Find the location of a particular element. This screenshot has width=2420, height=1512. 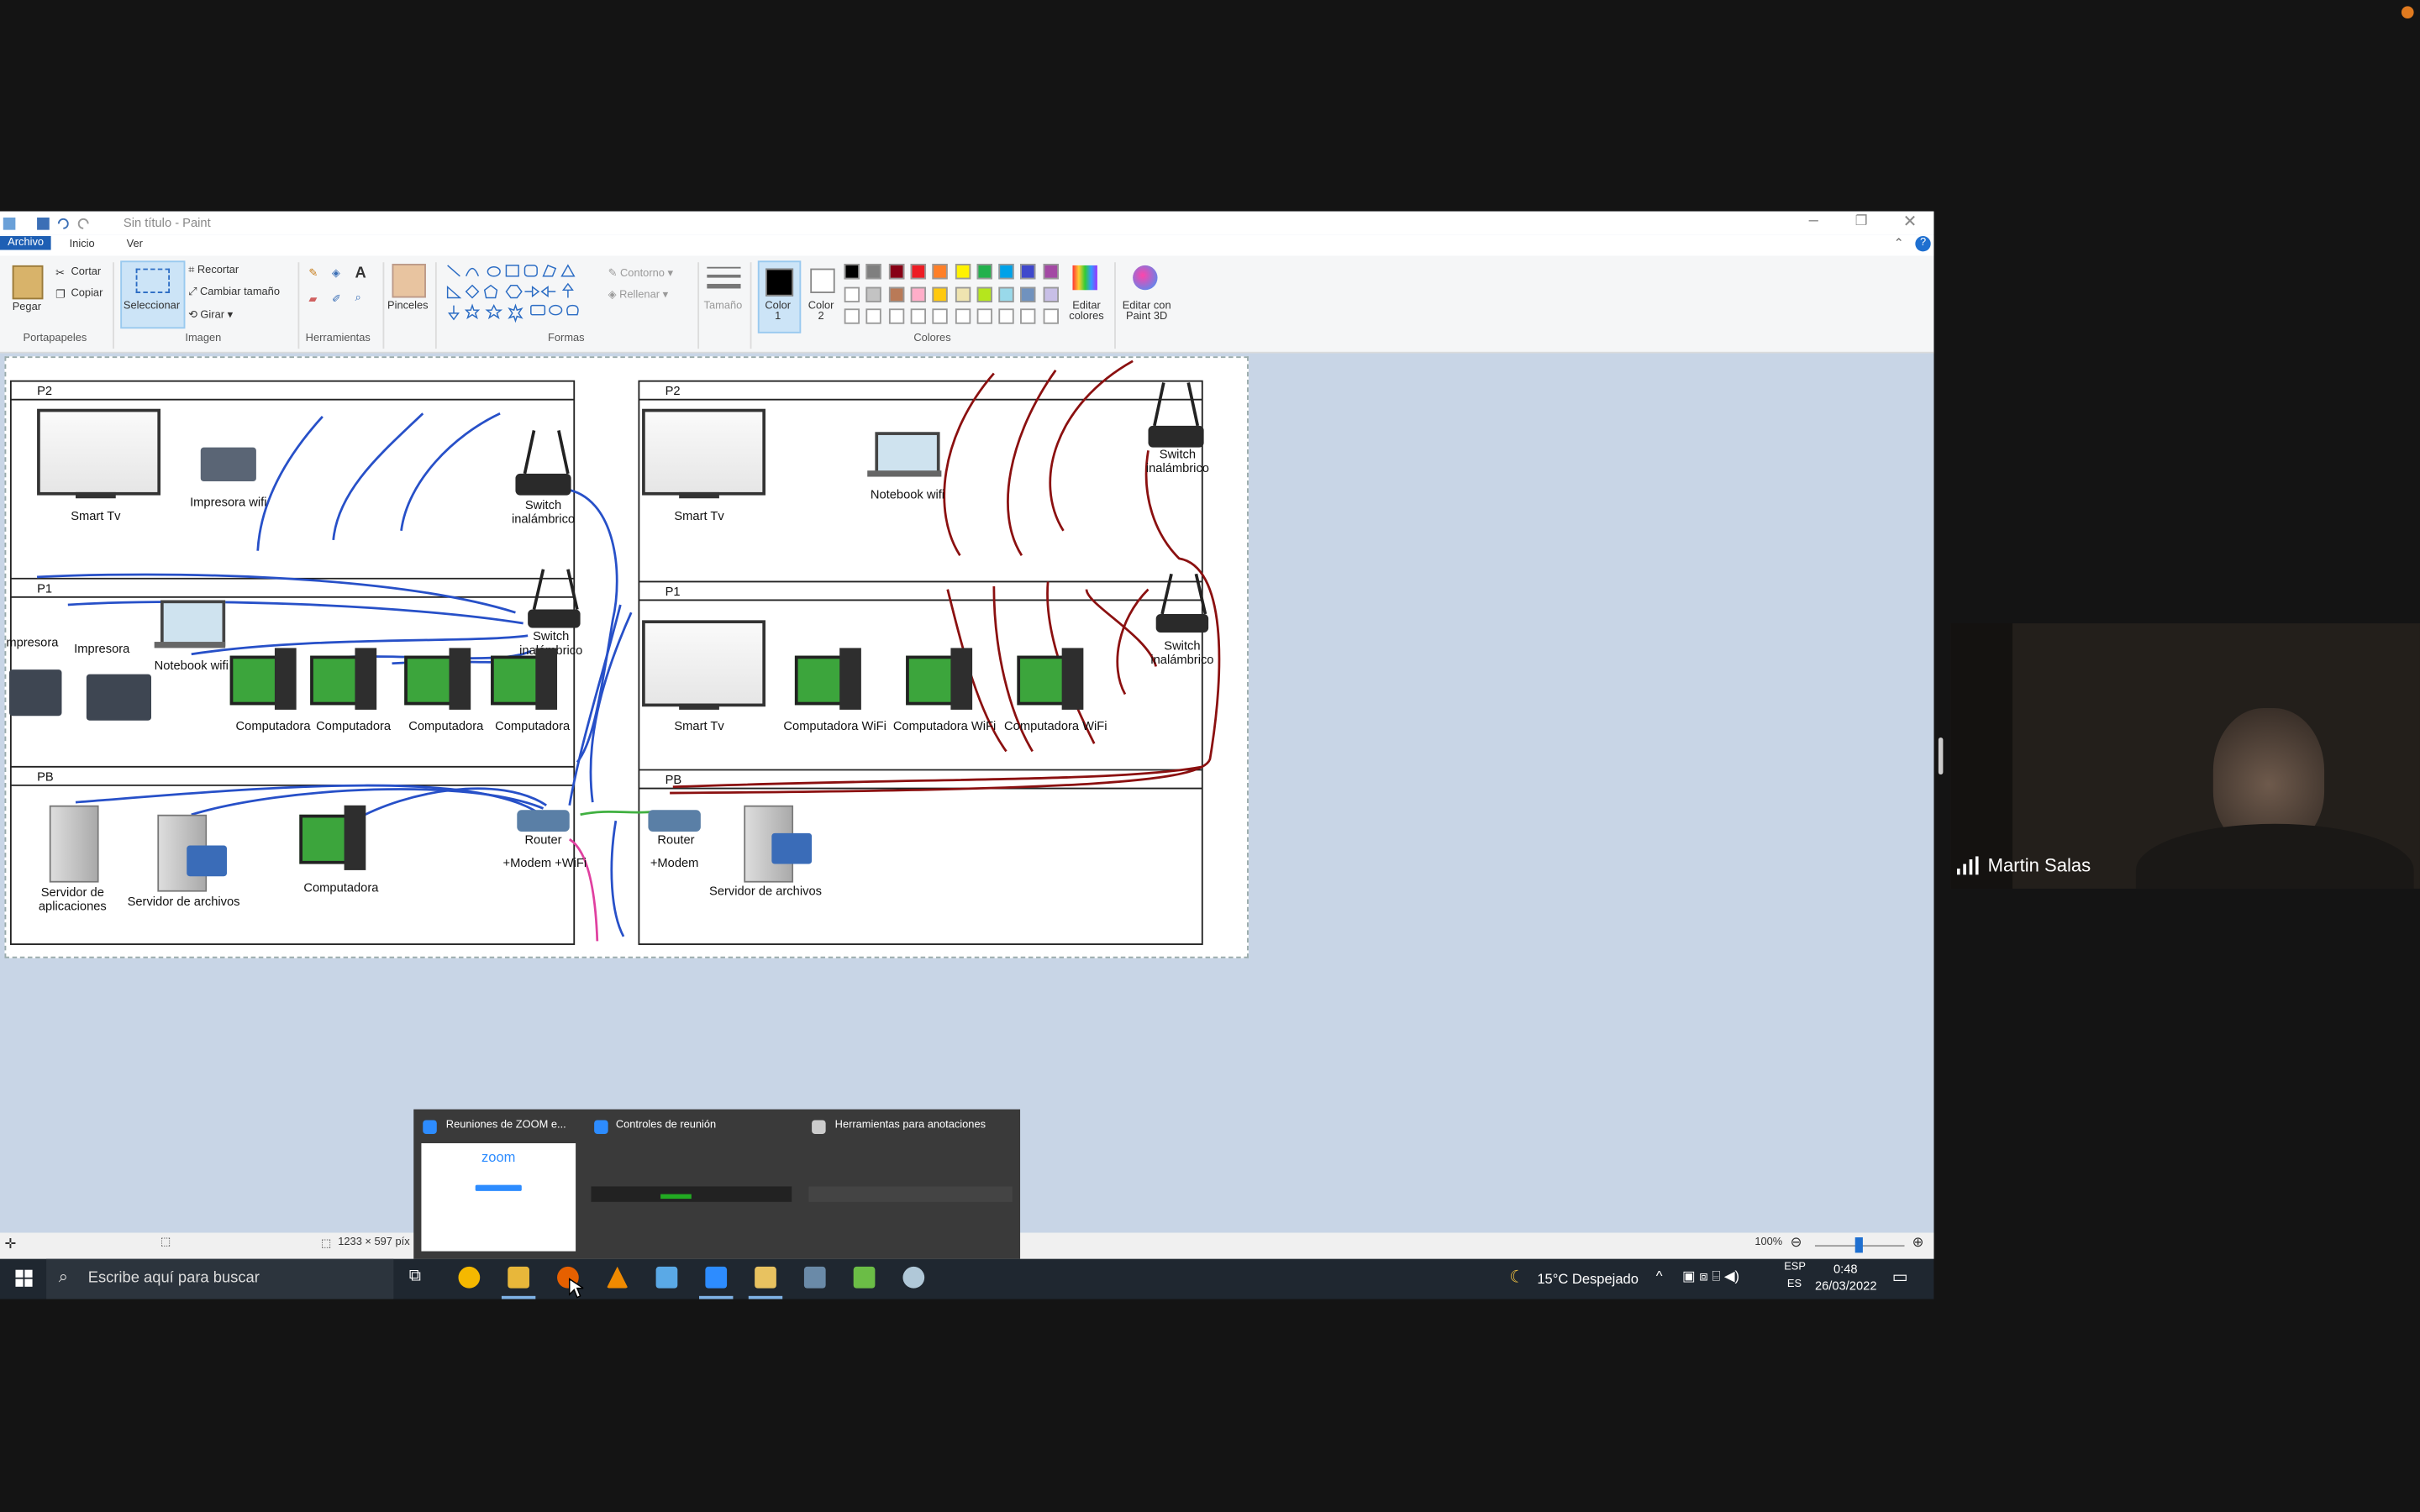

paste-button: Pegar is located at coordinates (27, 307).